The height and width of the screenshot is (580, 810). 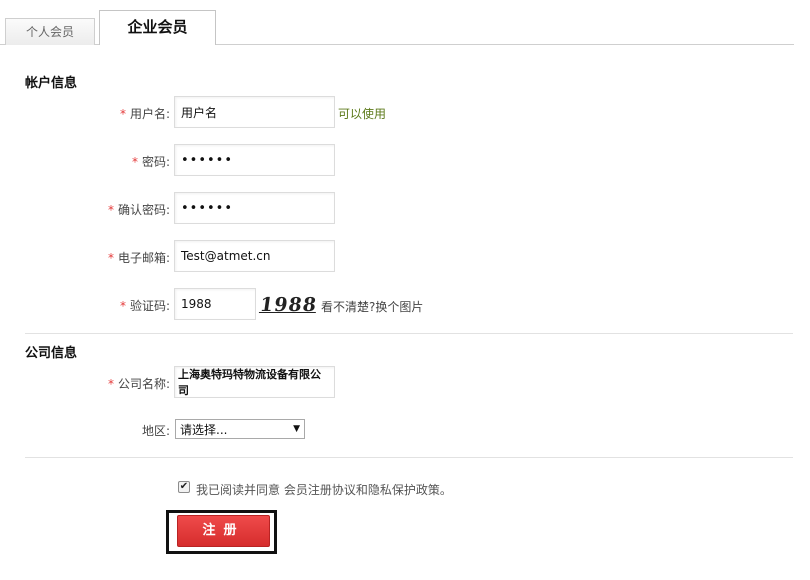 I want to click on username-input: 用户名, so click(x=254, y=112).